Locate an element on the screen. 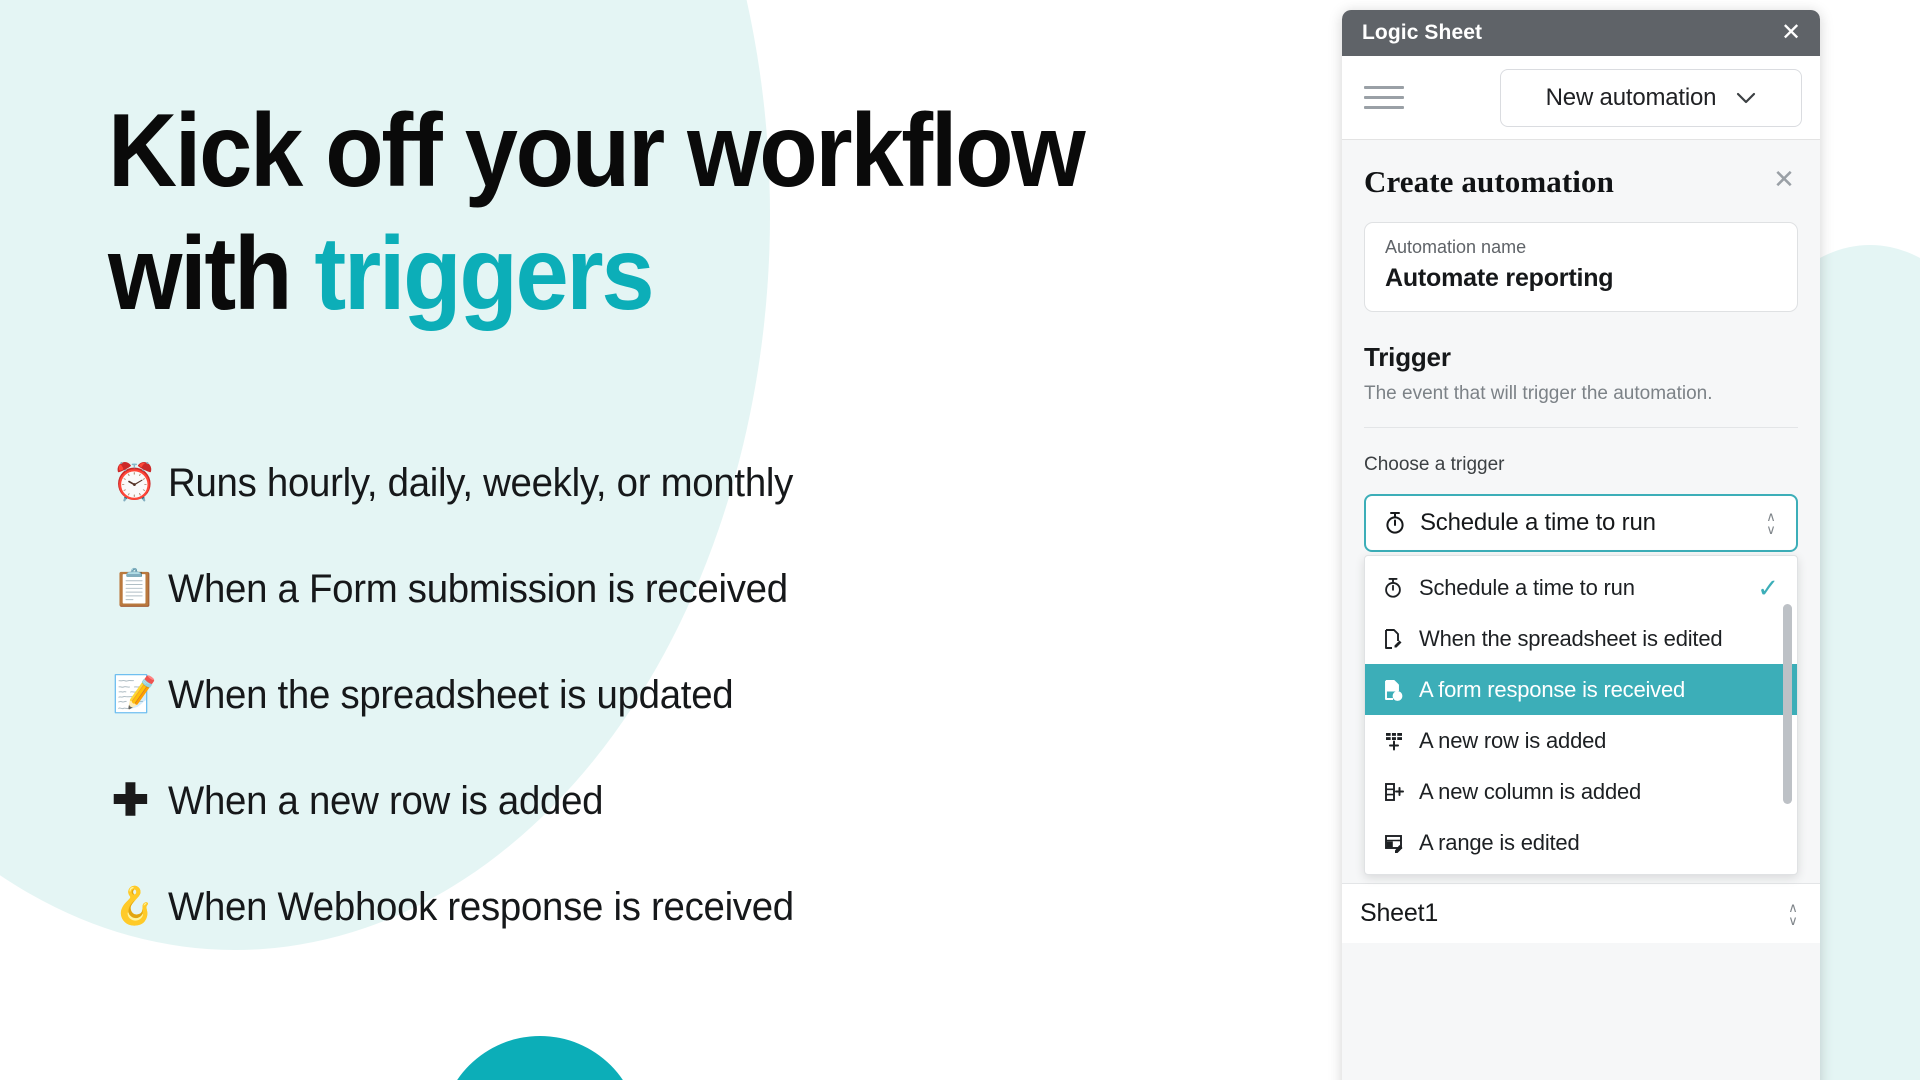 This screenshot has height=1080, width=1920. column-add-icon is located at coordinates (1401, 792).